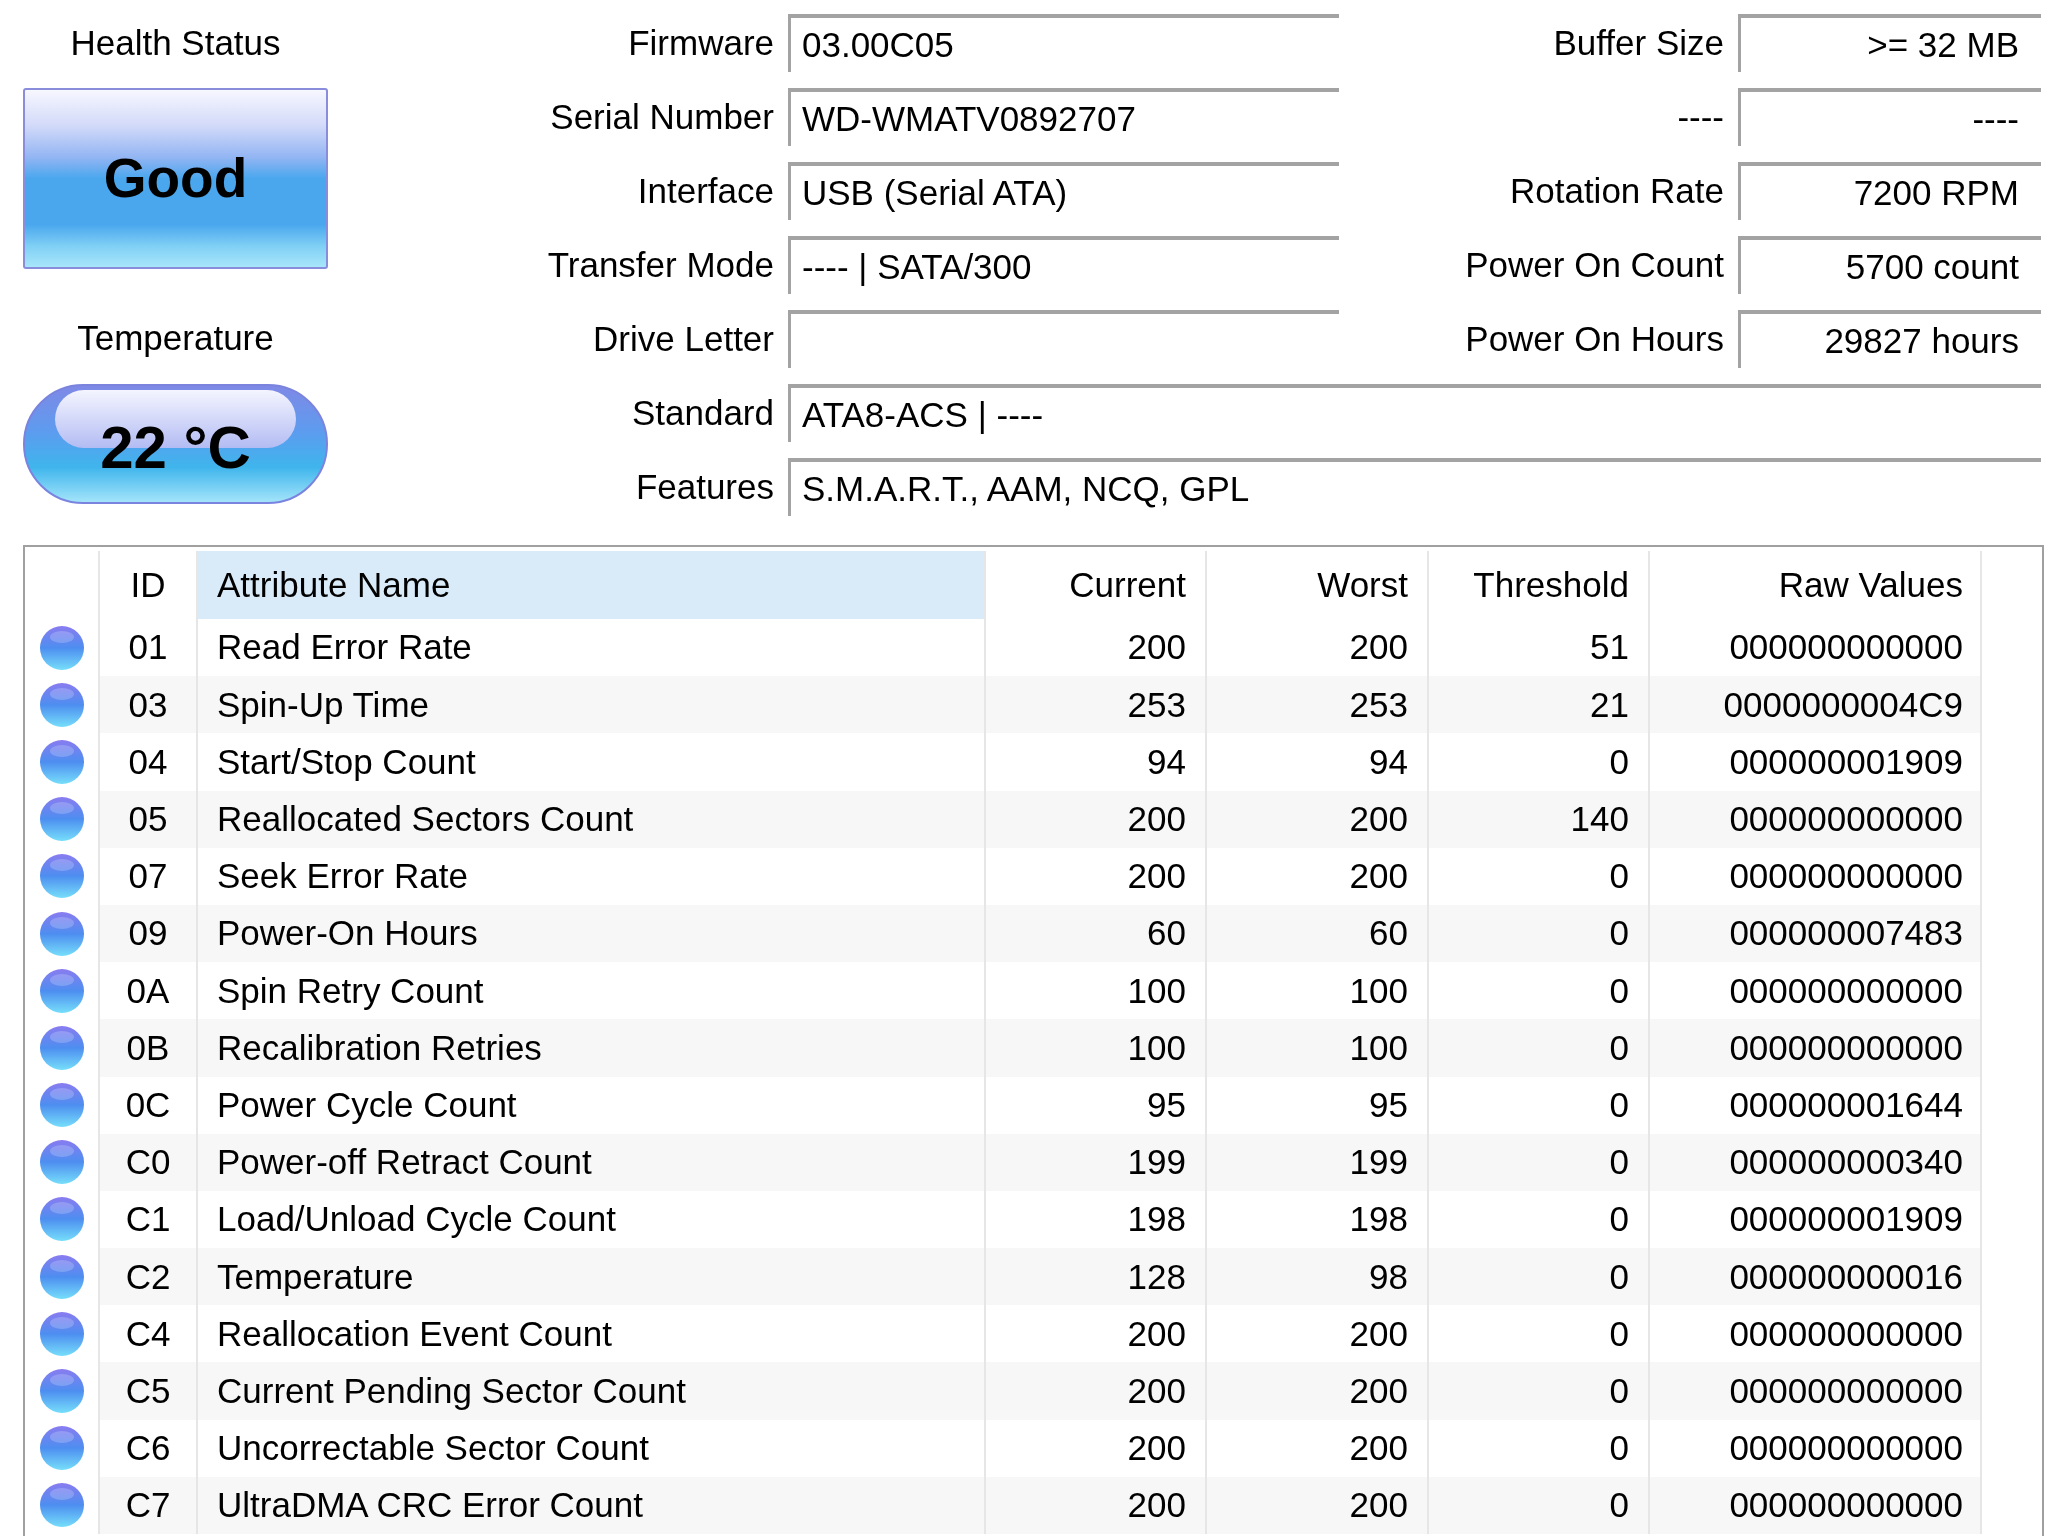 The height and width of the screenshot is (1536, 2048). I want to click on attribute-name: Reallocation Event Count, so click(414, 1333).